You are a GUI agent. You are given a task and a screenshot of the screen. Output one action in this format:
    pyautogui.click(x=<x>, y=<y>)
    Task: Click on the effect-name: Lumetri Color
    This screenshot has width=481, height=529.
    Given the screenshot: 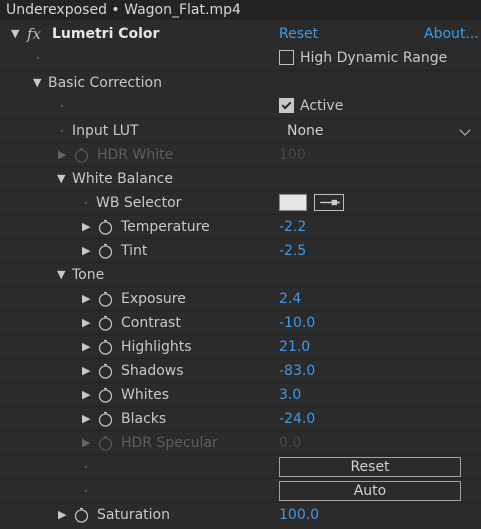 What is the action you would take?
    pyautogui.click(x=106, y=34)
    